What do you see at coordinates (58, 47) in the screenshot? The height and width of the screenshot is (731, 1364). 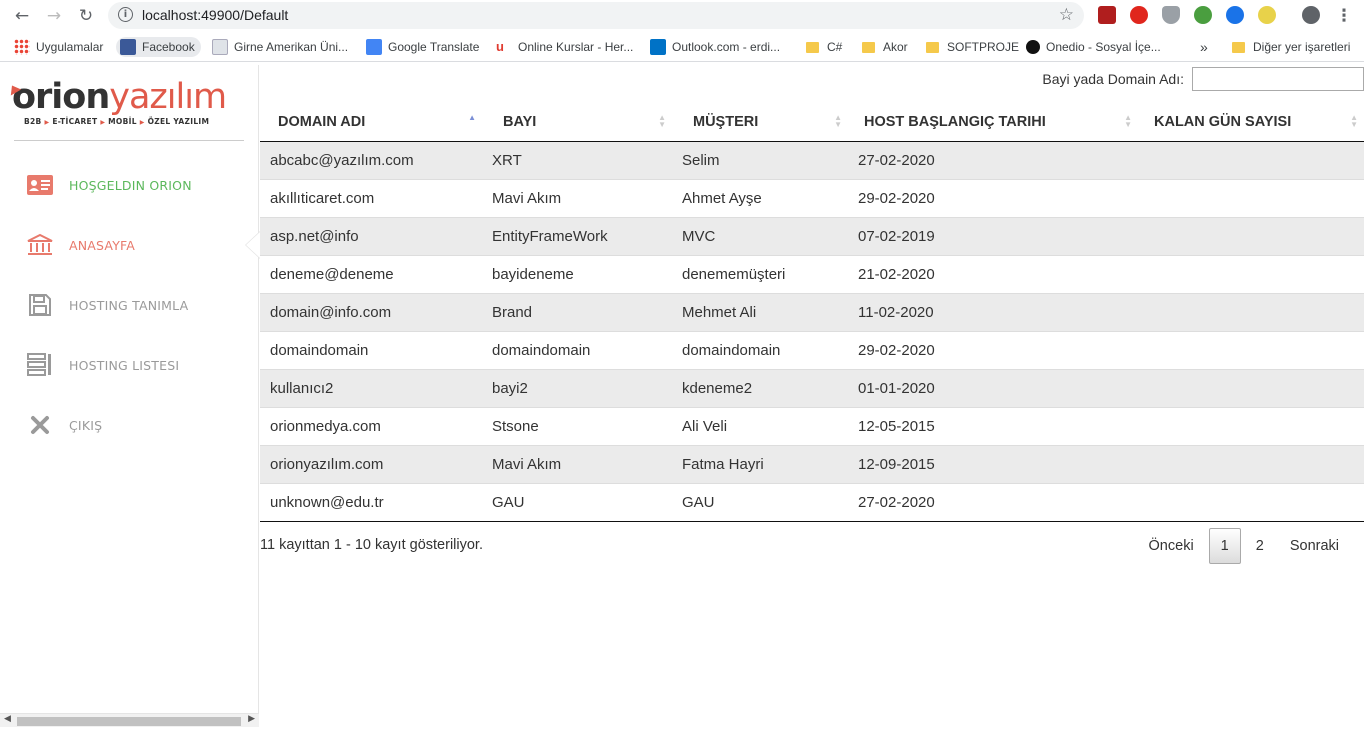 I see `bookmark-apps: Uygulamalar` at bounding box center [58, 47].